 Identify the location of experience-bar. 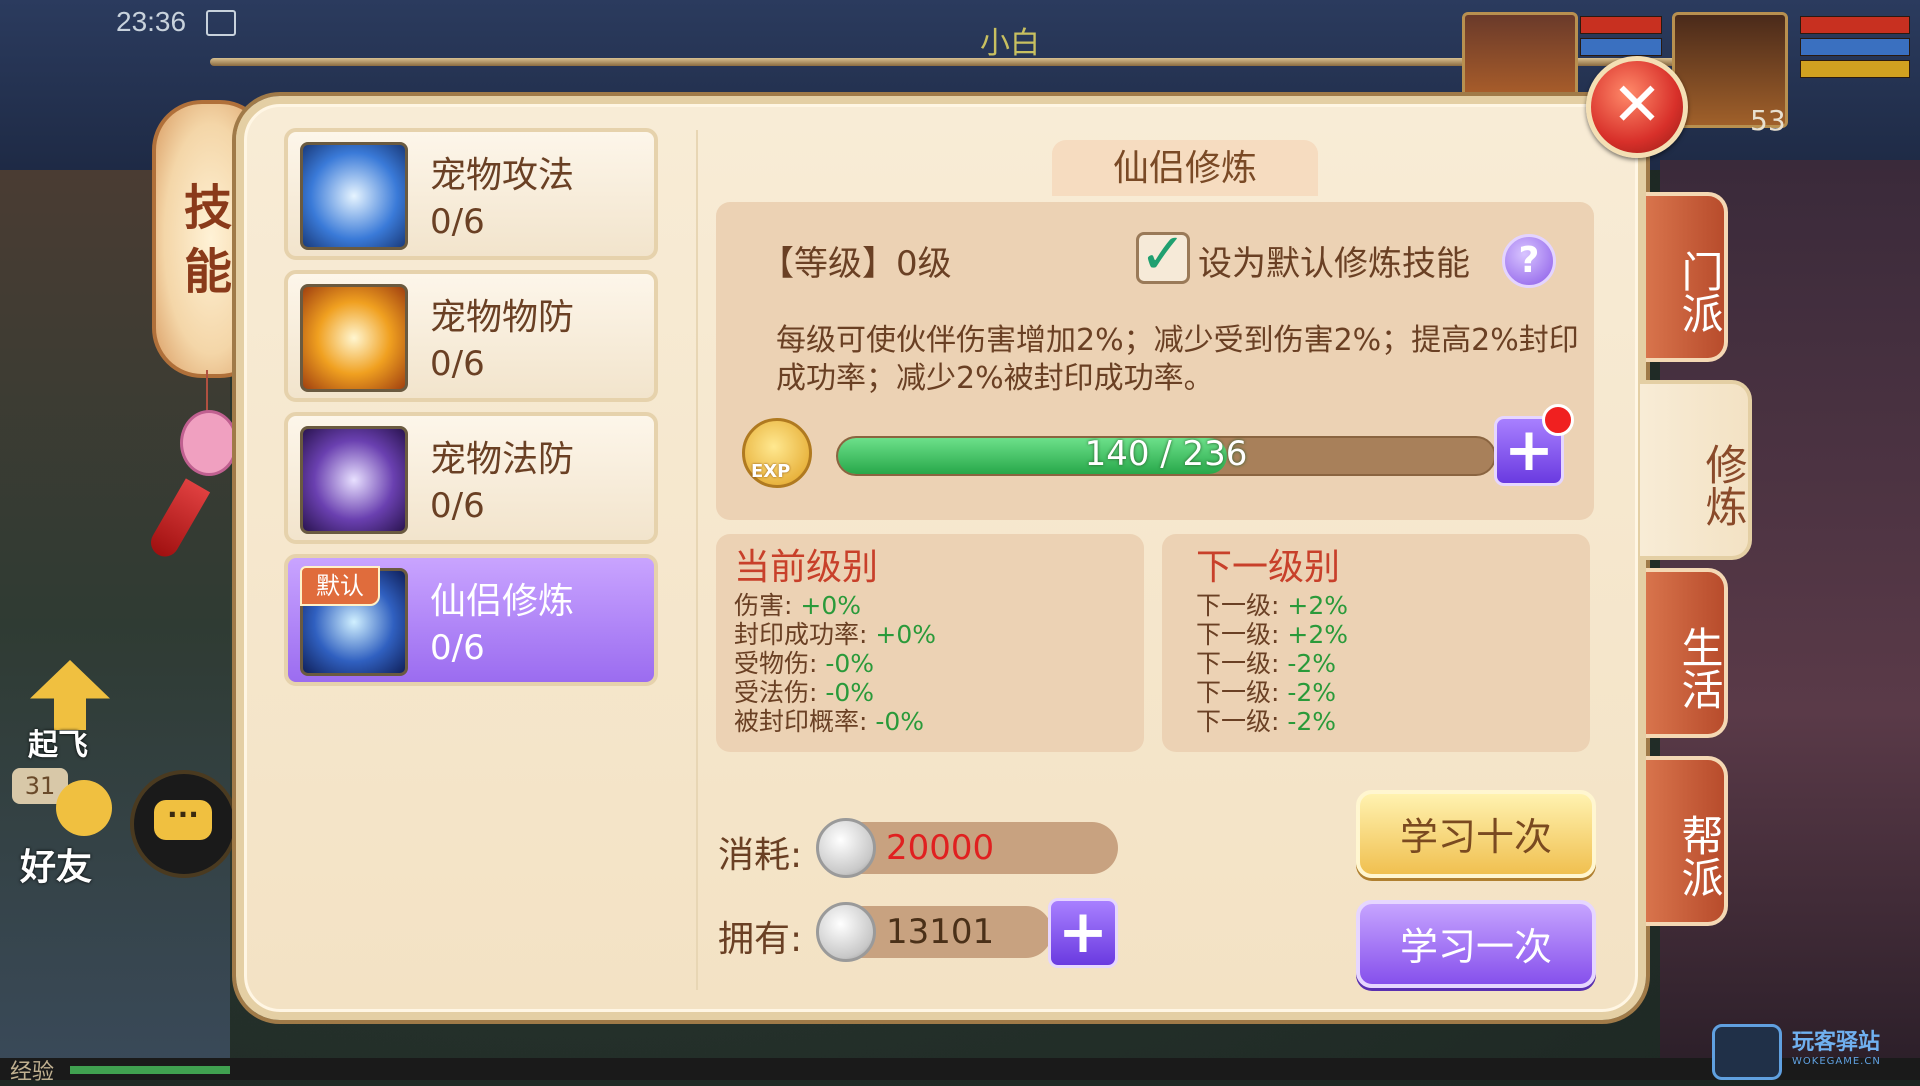
(960, 1069).